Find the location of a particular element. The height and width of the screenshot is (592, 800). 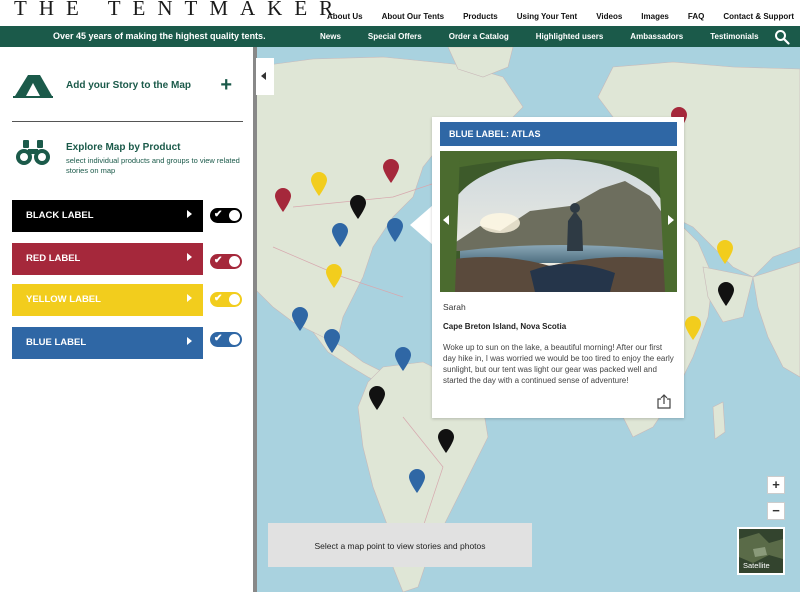

yellow-label-toggle: ✔ is located at coordinates (226, 299).